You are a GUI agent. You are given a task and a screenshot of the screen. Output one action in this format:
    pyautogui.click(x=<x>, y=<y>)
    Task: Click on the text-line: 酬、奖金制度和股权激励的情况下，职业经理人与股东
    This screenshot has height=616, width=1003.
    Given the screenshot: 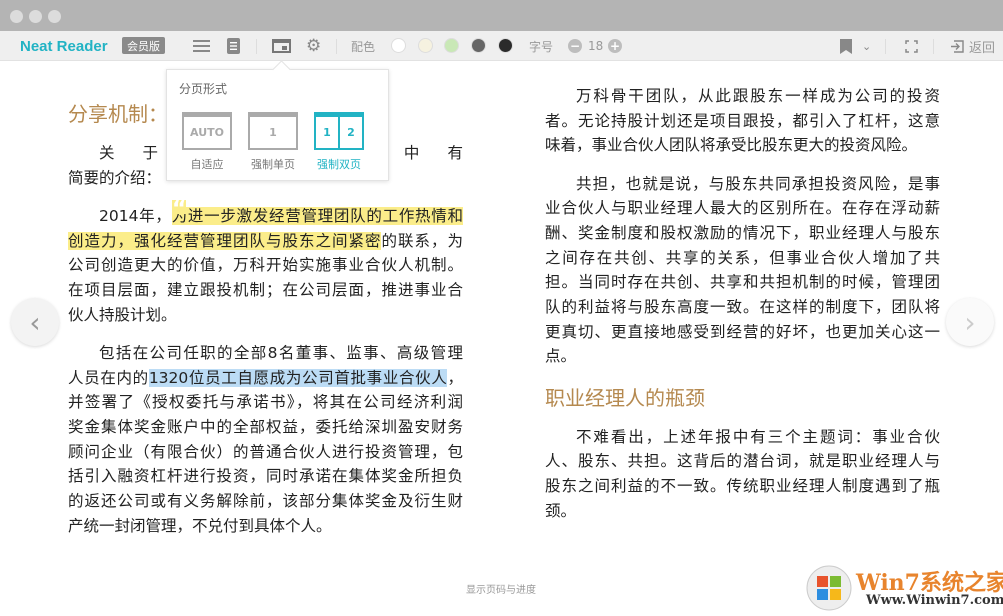 What is the action you would take?
    pyautogui.click(x=742, y=233)
    